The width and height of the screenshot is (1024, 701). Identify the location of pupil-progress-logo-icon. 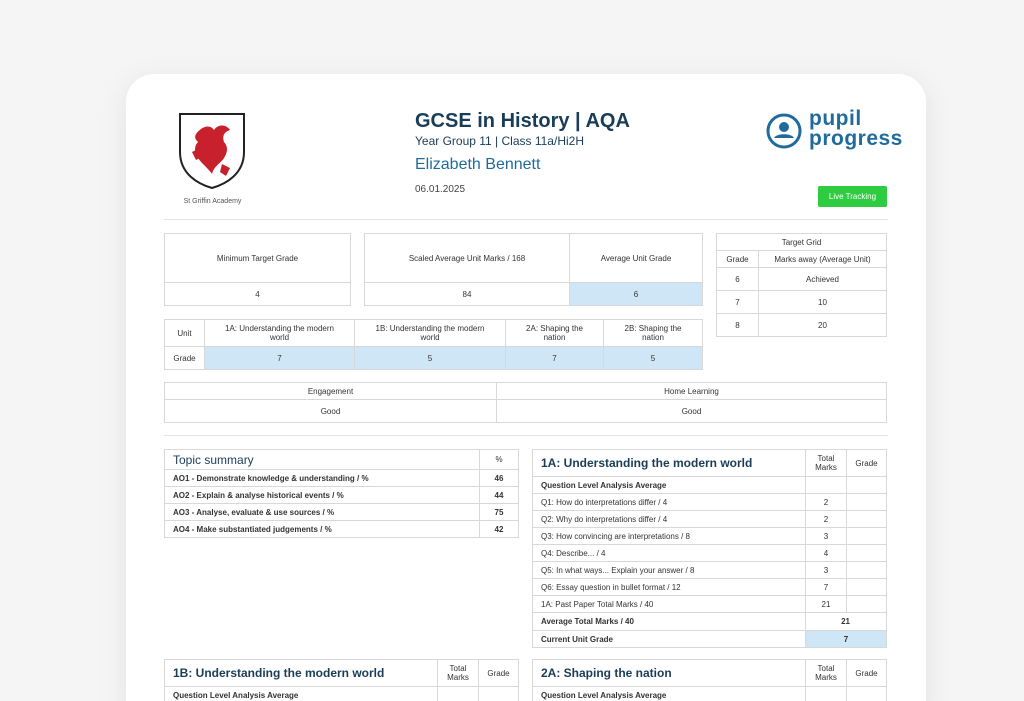
(784, 131).